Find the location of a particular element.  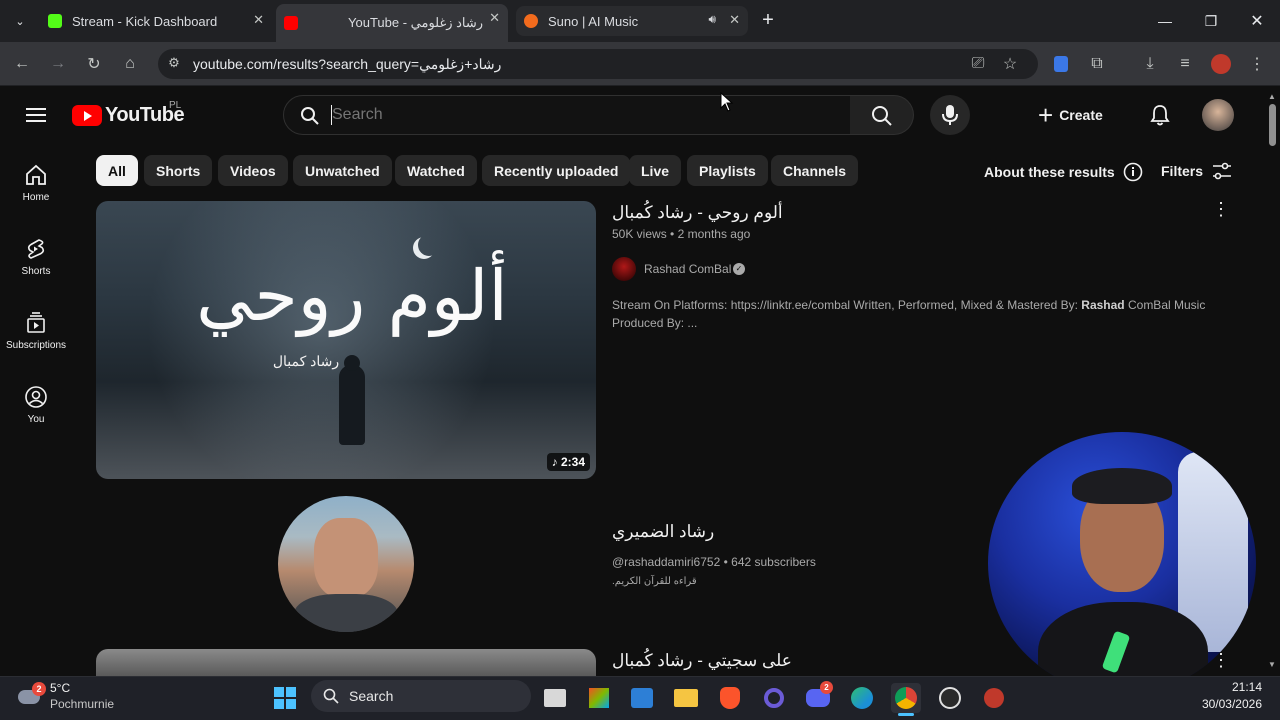

taskbar-search-box: Search is located at coordinates (421, 696).